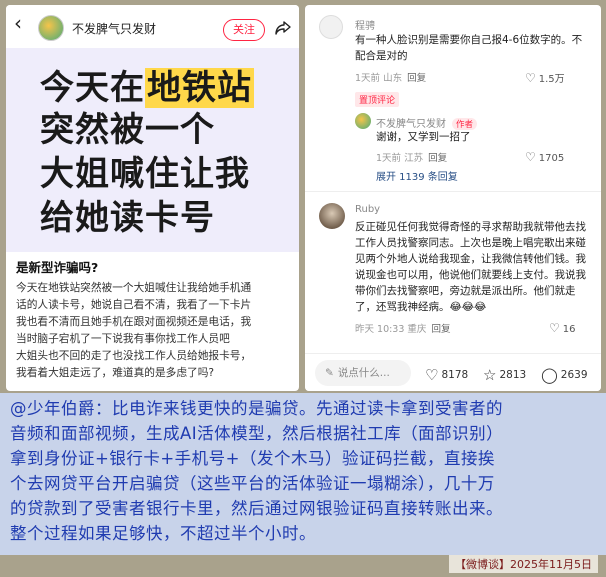  What do you see at coordinates (123, 338) in the screenshot?
I see `post-body-line: 当时脑子宕机了一下说我有事你找工作人员吧` at bounding box center [123, 338].